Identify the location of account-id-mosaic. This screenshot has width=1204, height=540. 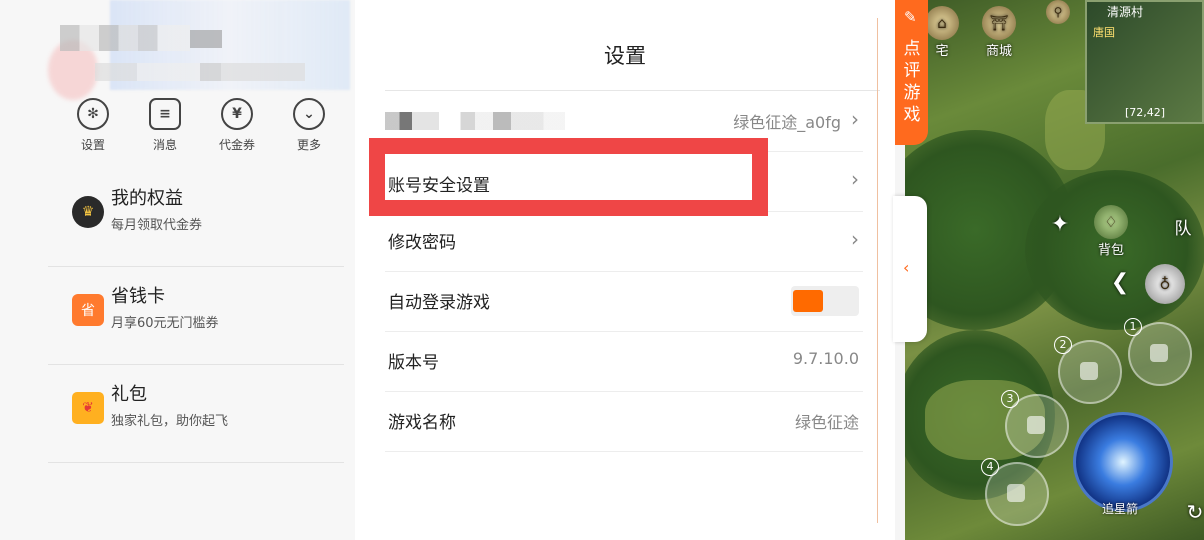
(475, 121).